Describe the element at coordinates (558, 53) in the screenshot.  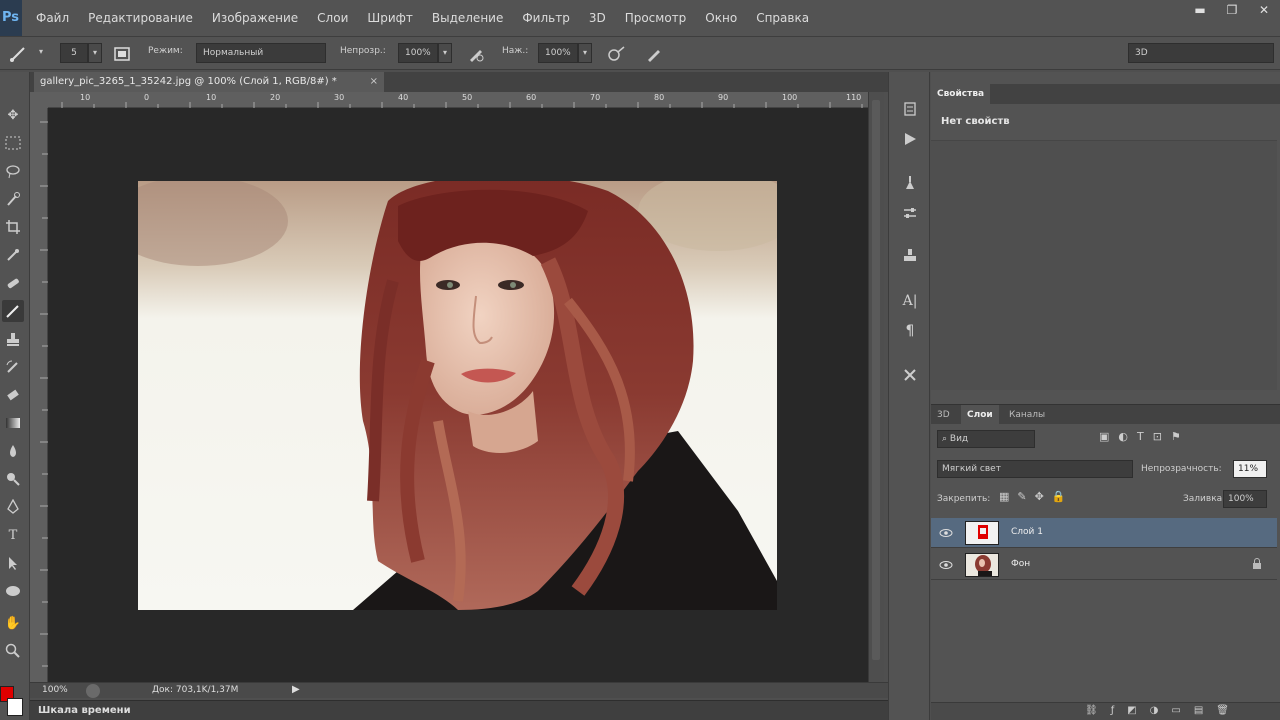
I see `pressure-input: 100%` at that location.